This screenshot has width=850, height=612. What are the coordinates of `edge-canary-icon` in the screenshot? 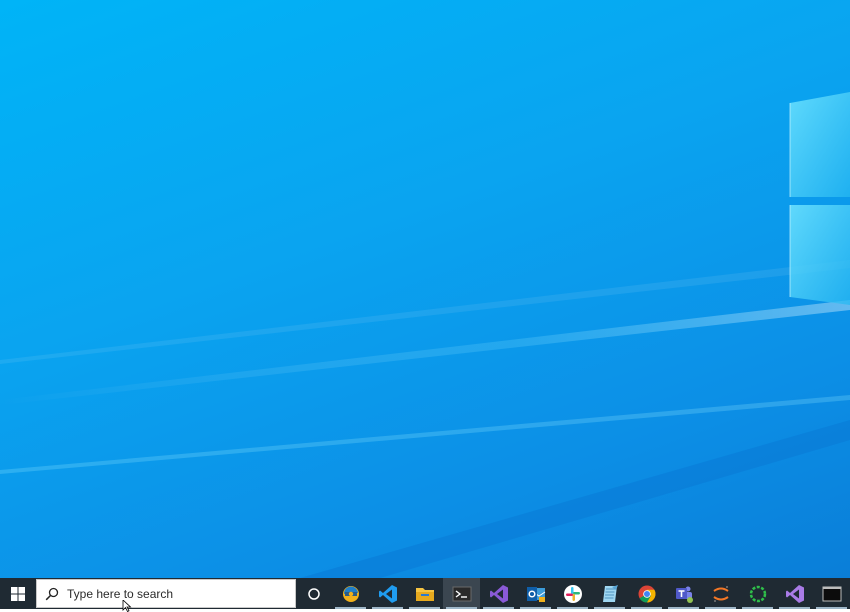 It's located at (350, 593).